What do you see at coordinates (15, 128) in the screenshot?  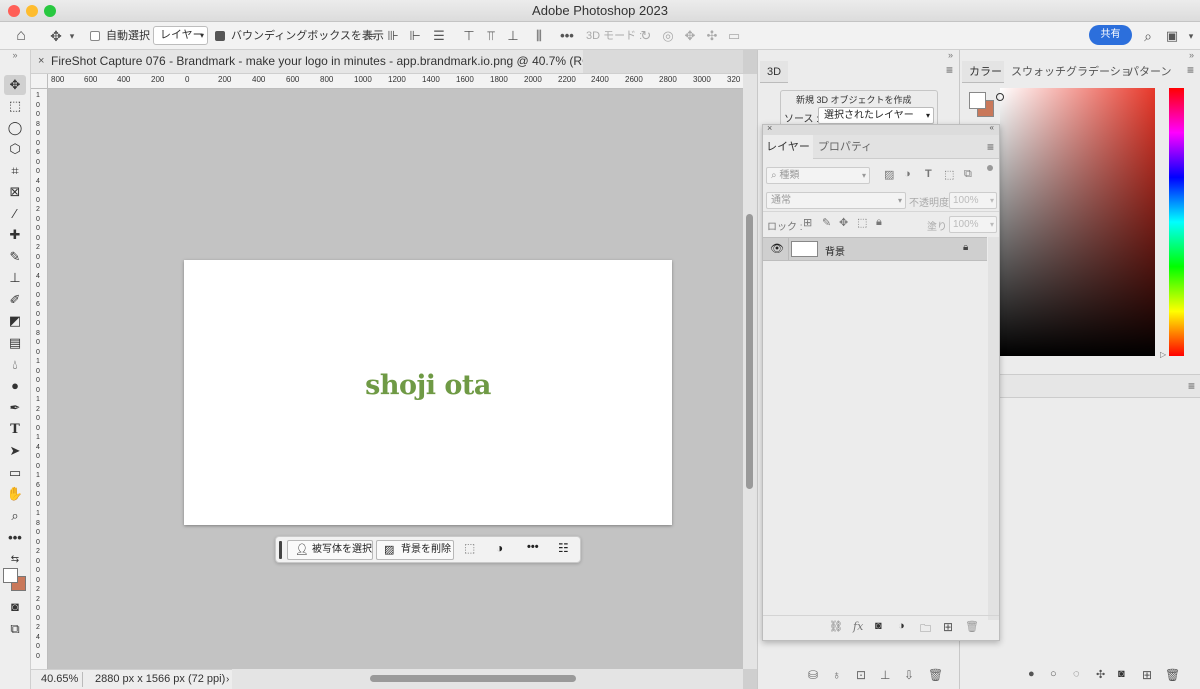 I see `lasso-tool-icon: ◯` at bounding box center [15, 128].